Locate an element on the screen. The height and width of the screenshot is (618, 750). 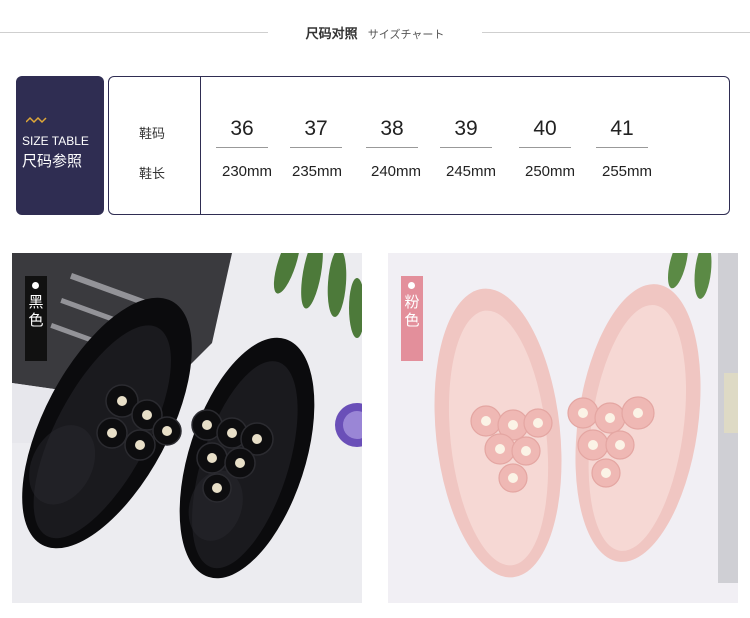
size-table-title-cn: 尺码参照 is located at coordinates (52, 161).